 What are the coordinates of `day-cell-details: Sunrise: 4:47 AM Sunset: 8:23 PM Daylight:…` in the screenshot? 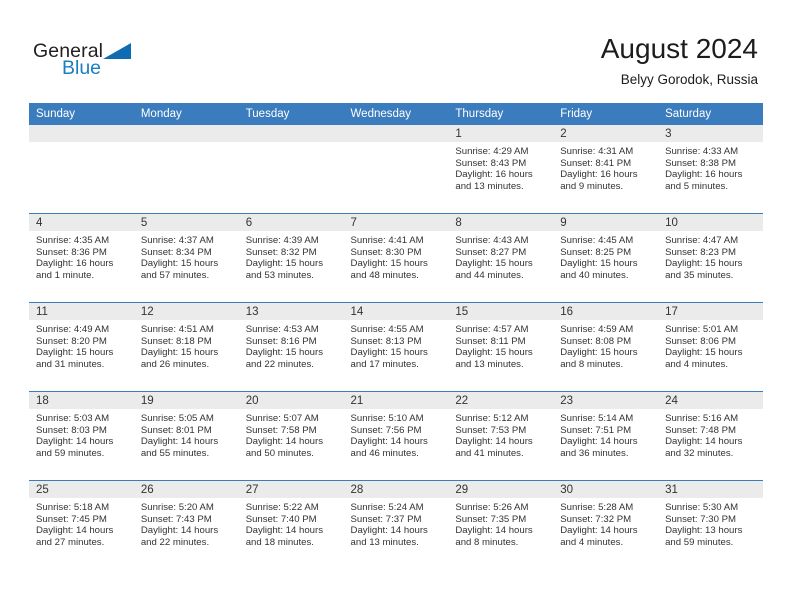 It's located at (710, 256).